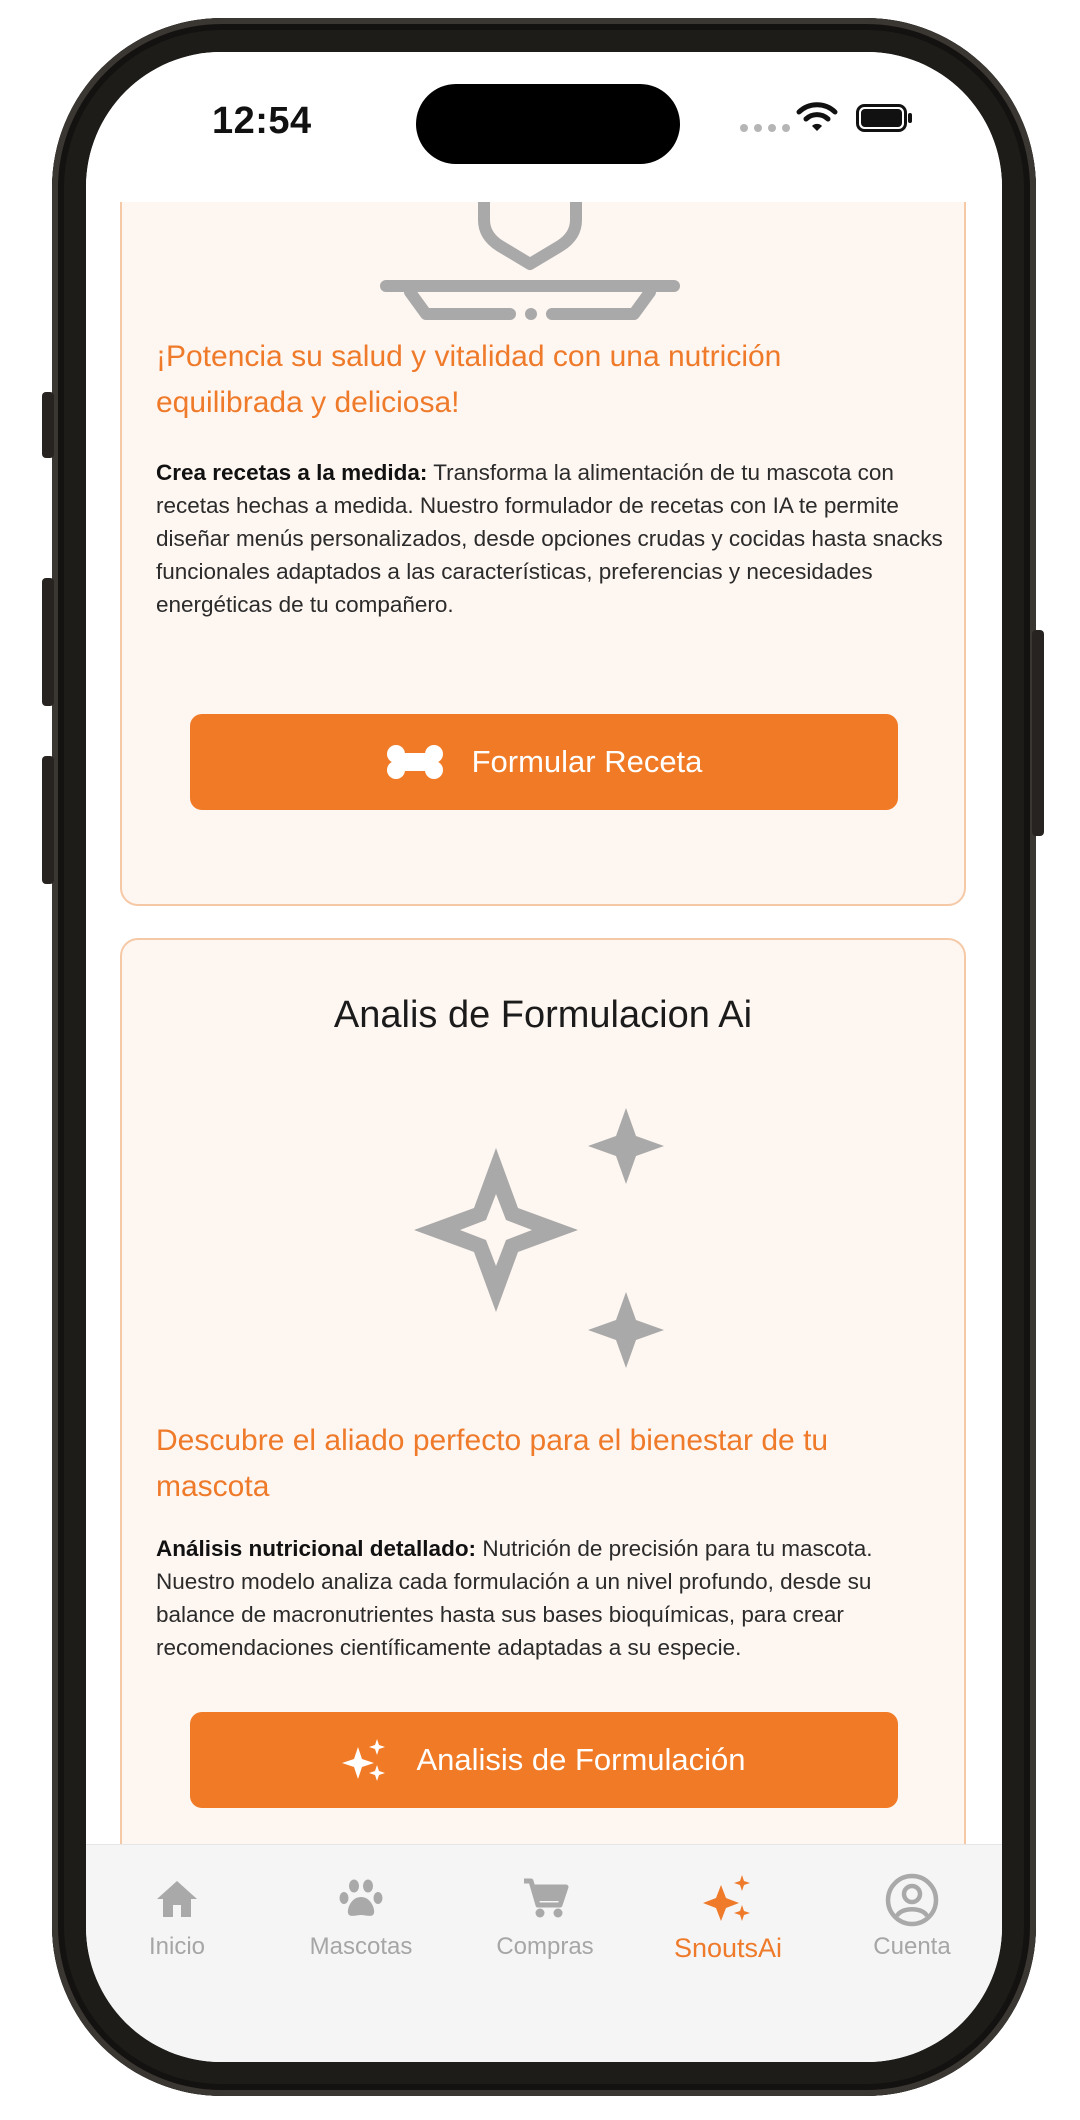 This screenshot has height=2120, width=1080. I want to click on tab-snoutsai: SnoutsAi, so click(728, 1917).